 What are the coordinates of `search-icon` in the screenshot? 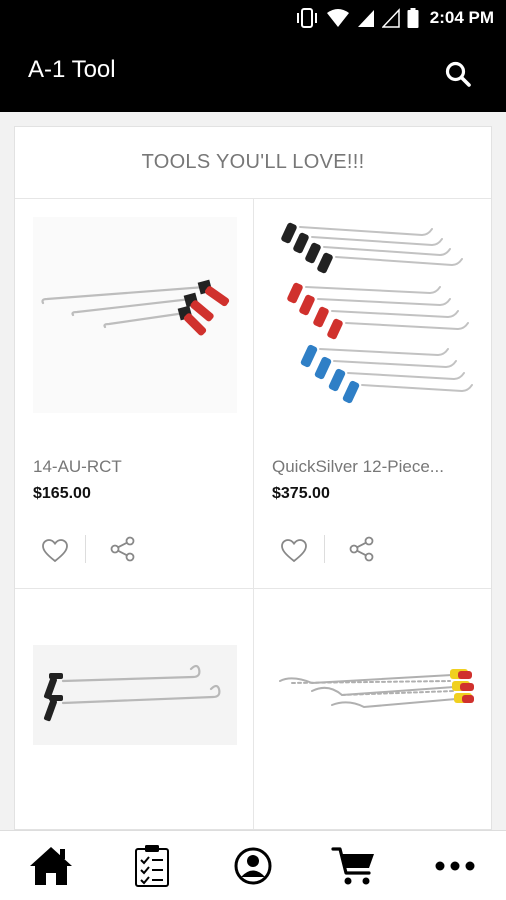 It's located at (458, 74).